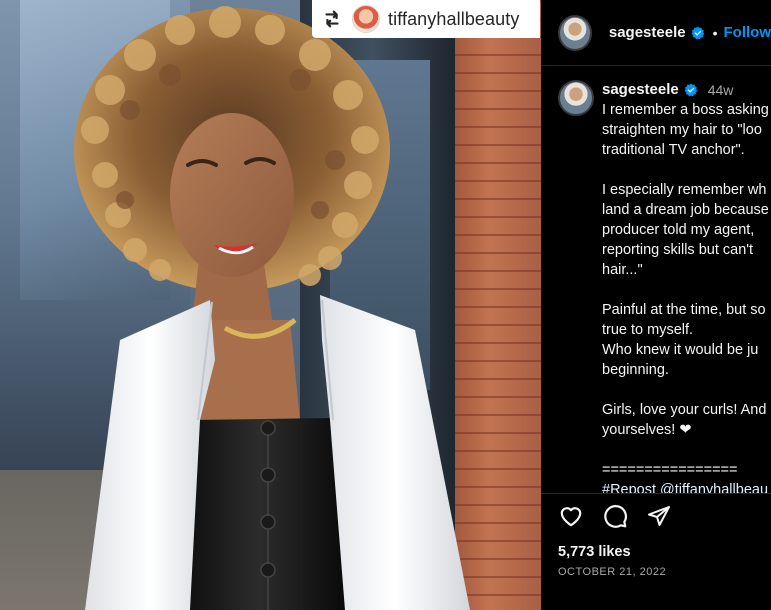 The image size is (771, 610). I want to click on heart-icon, so click(571, 516).